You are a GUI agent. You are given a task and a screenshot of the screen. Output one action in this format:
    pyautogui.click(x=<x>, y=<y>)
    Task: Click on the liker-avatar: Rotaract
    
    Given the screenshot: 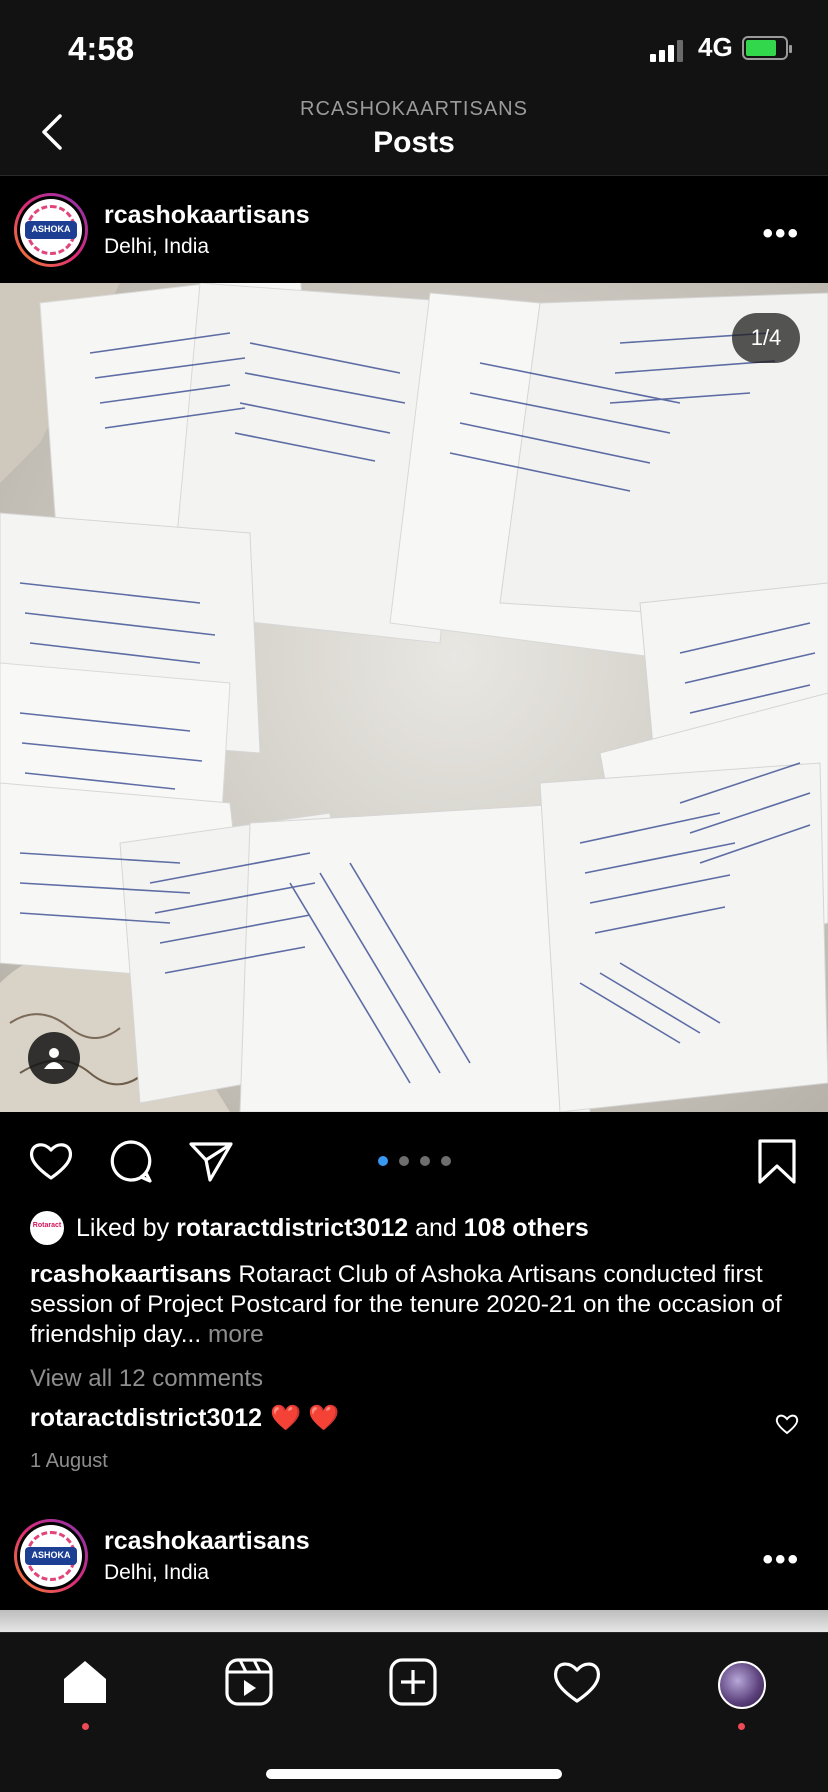 What is the action you would take?
    pyautogui.click(x=47, y=1228)
    